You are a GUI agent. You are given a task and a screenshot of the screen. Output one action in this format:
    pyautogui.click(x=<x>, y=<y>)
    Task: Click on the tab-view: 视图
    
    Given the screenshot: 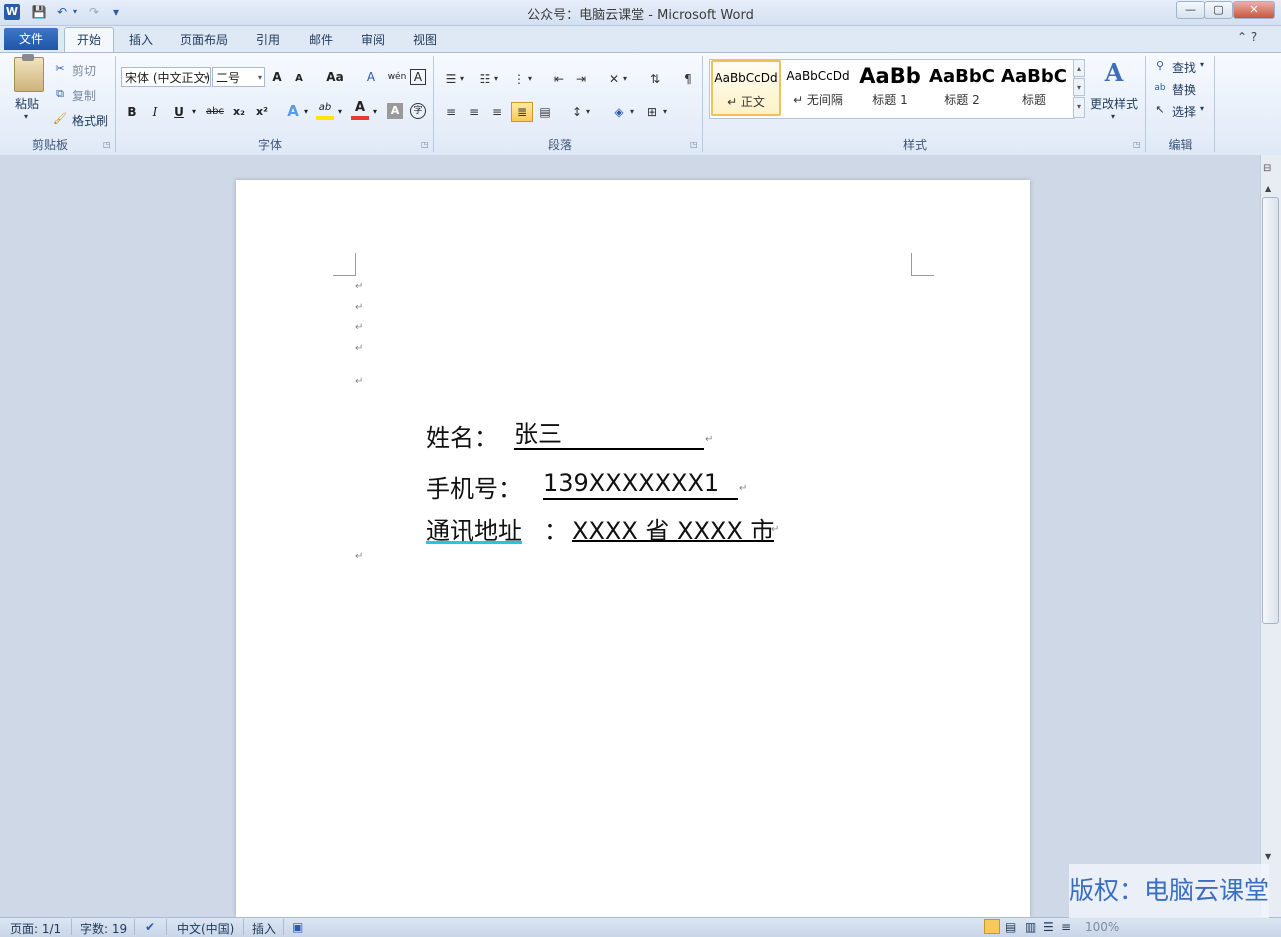 What is the action you would take?
    pyautogui.click(x=425, y=39)
    